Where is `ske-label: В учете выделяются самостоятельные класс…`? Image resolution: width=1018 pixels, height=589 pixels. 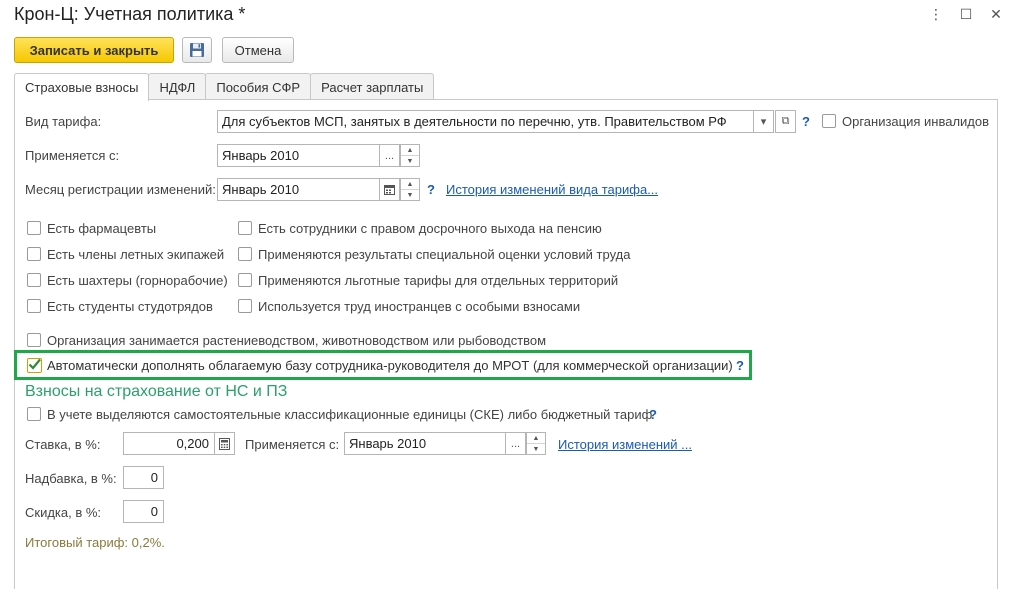 ske-label: В учете выделяются самостоятельные класс… is located at coordinates (350, 414).